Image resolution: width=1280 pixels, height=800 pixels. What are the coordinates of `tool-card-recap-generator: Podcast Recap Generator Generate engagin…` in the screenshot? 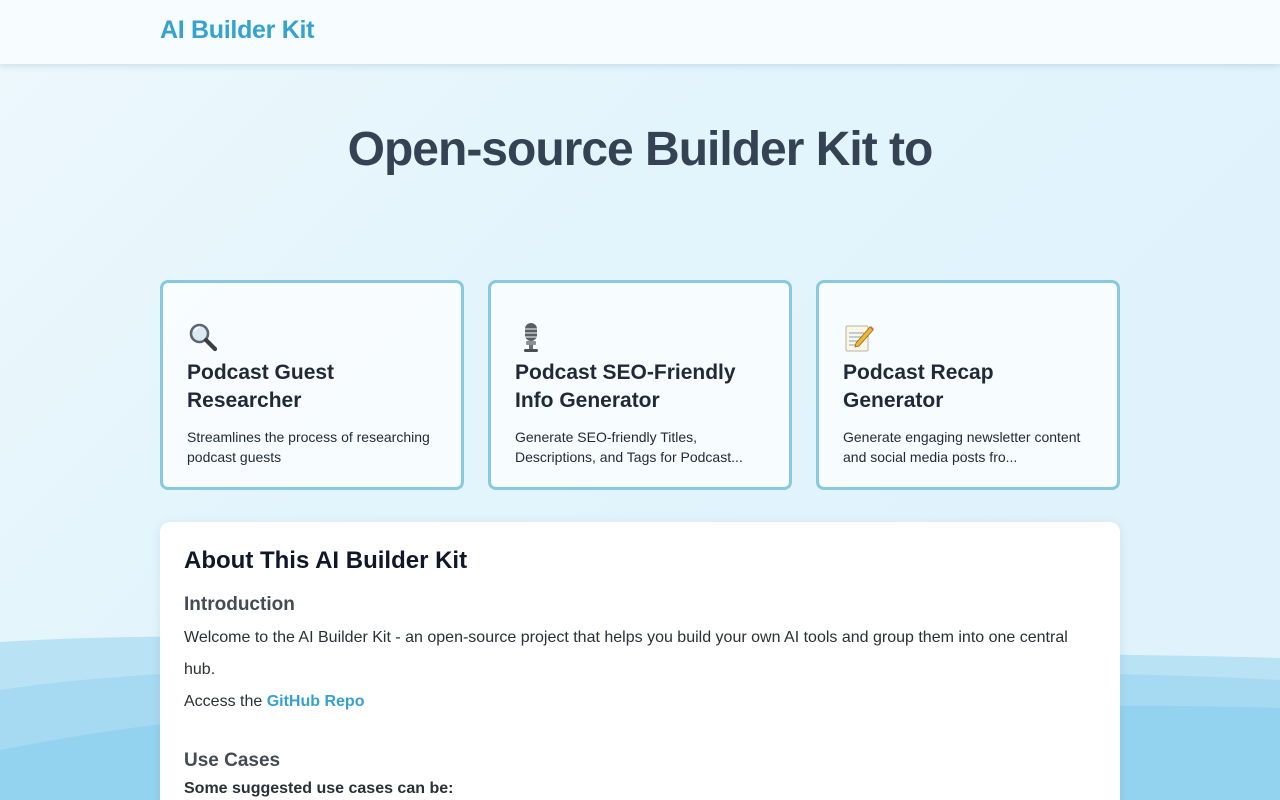 It's located at (968, 385).